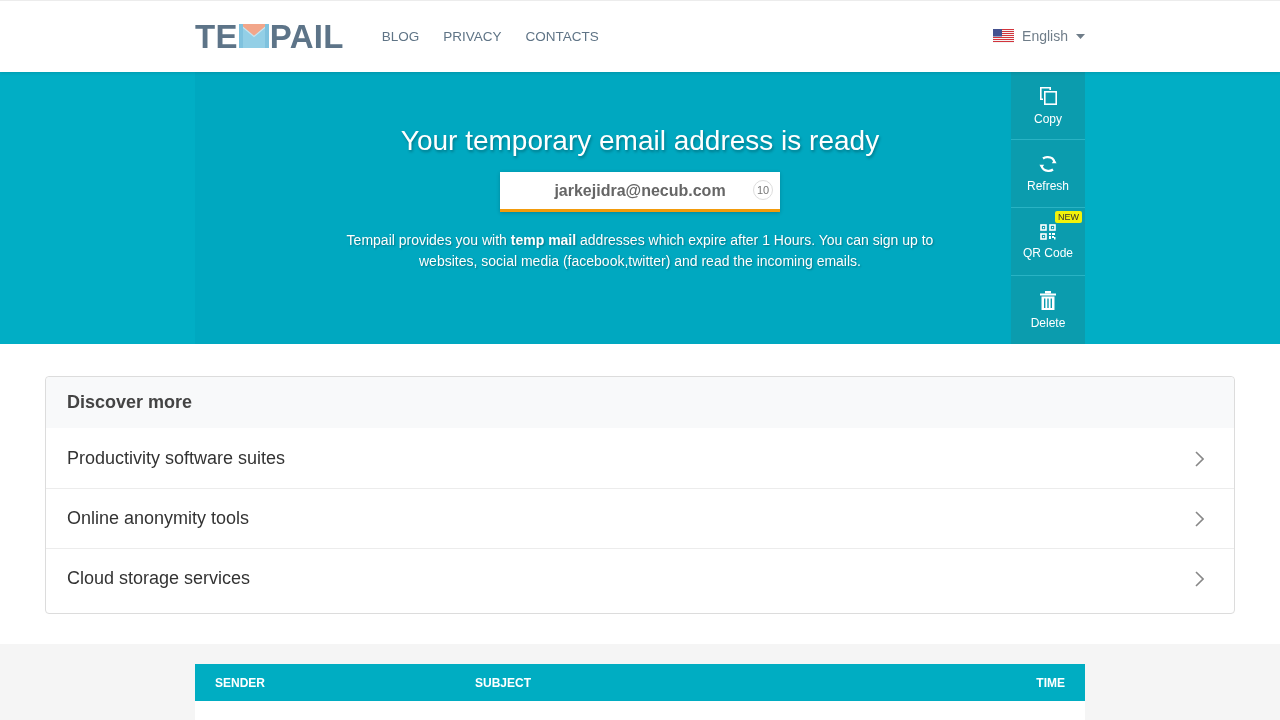  What do you see at coordinates (640, 141) in the screenshot?
I see `hero-title: Your temporary email address is ready` at bounding box center [640, 141].